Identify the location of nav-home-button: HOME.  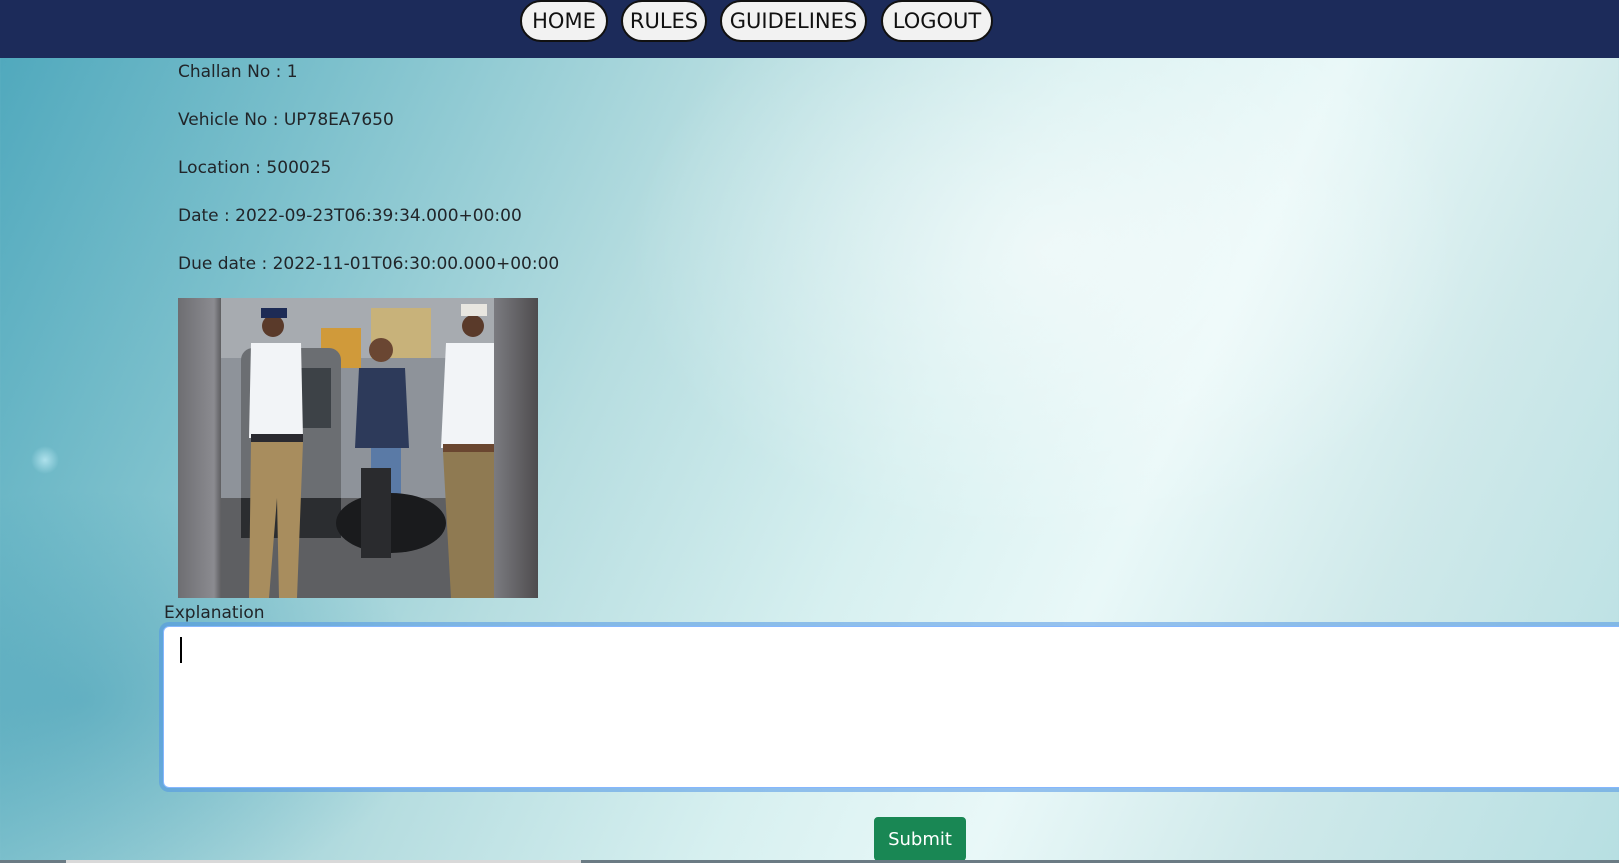
(564, 21).